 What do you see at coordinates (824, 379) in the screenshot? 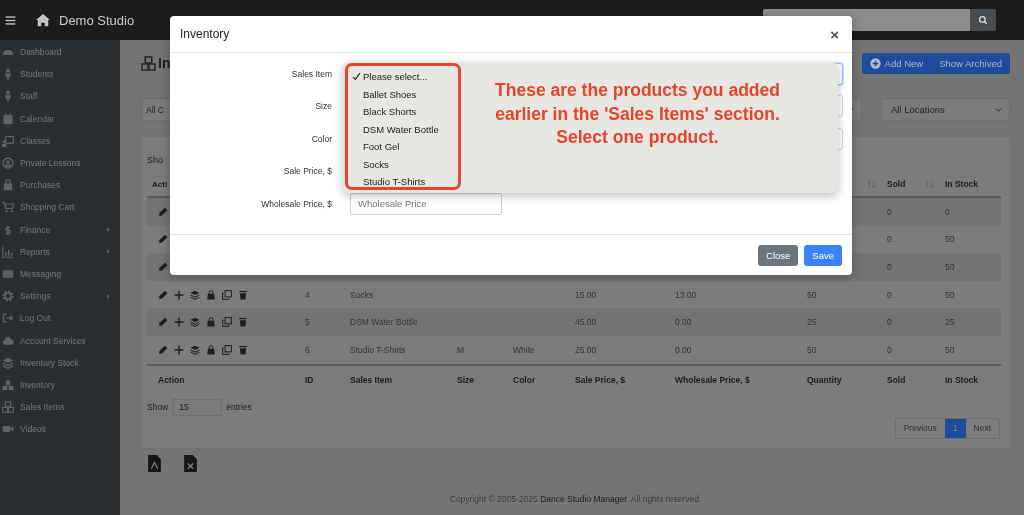
I see `column-header: Quantity` at bounding box center [824, 379].